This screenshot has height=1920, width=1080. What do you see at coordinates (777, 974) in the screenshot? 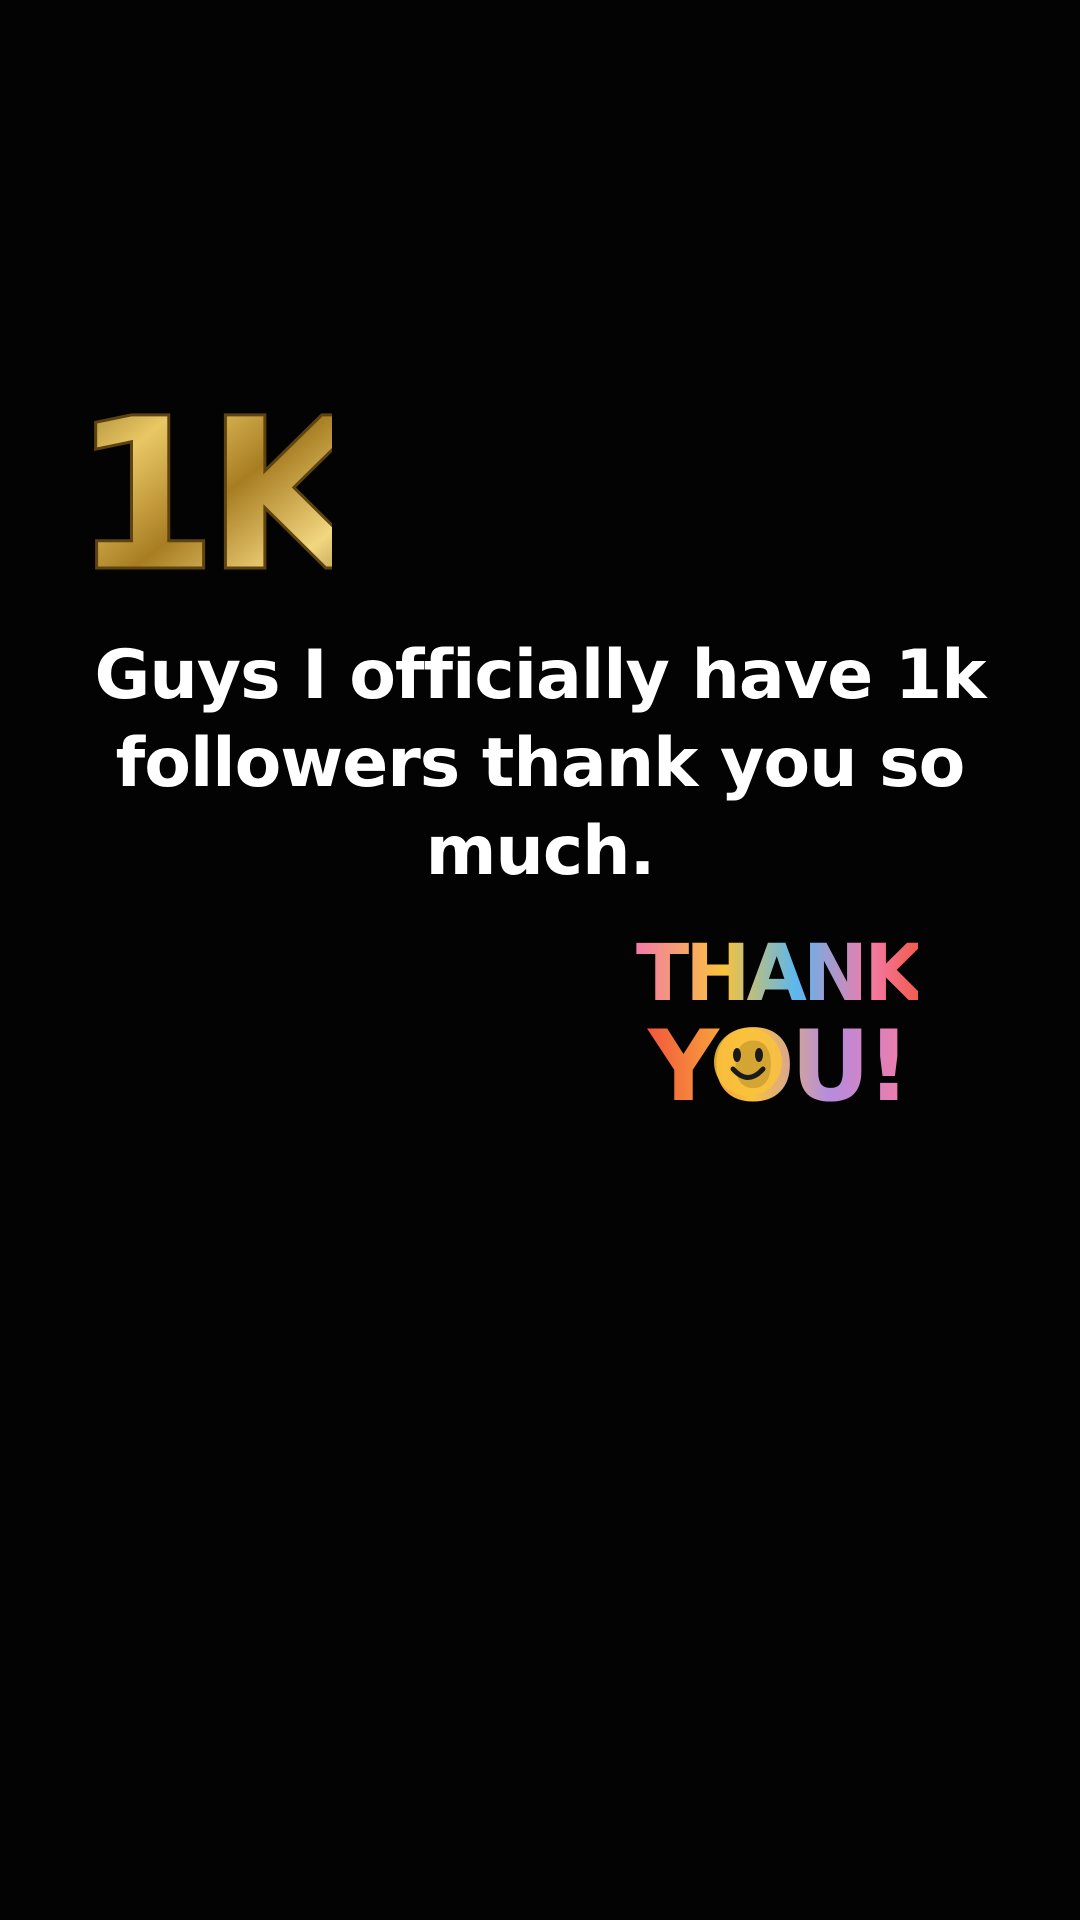
I see `svg-text: THANK` at bounding box center [777, 974].